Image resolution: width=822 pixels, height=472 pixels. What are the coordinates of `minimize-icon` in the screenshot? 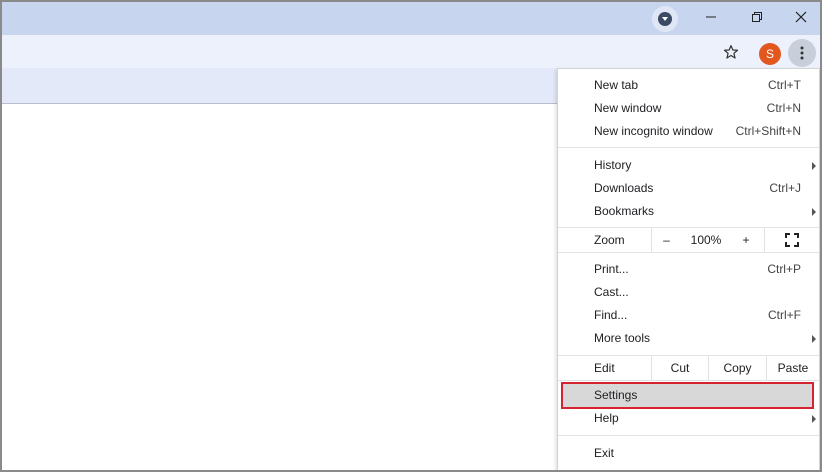 It's located at (711, 17).